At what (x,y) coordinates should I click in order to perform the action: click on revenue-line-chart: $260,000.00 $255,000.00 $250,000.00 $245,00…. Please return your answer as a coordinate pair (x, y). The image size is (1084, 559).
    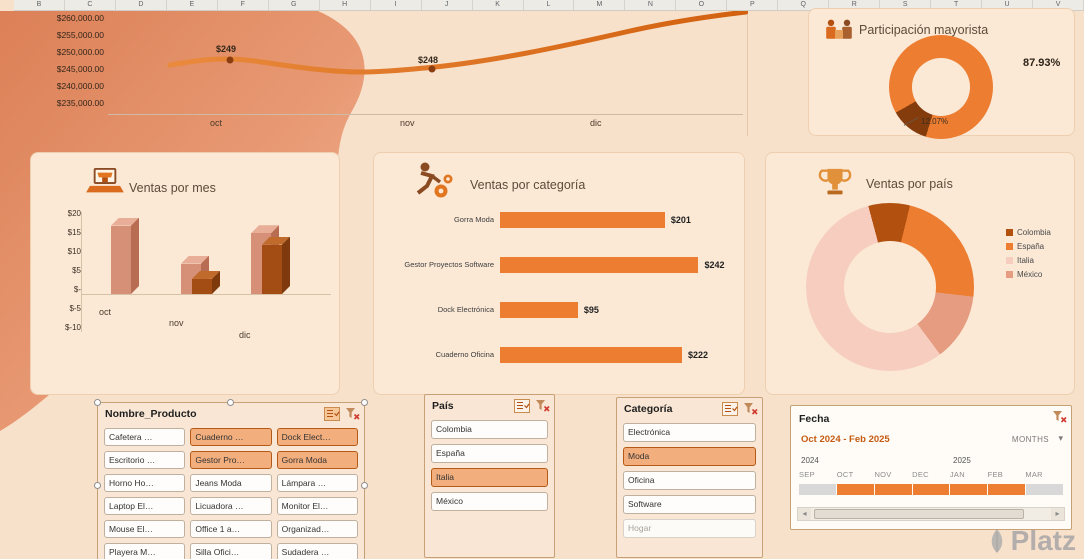
    Looking at the image, I should click on (389, 73).